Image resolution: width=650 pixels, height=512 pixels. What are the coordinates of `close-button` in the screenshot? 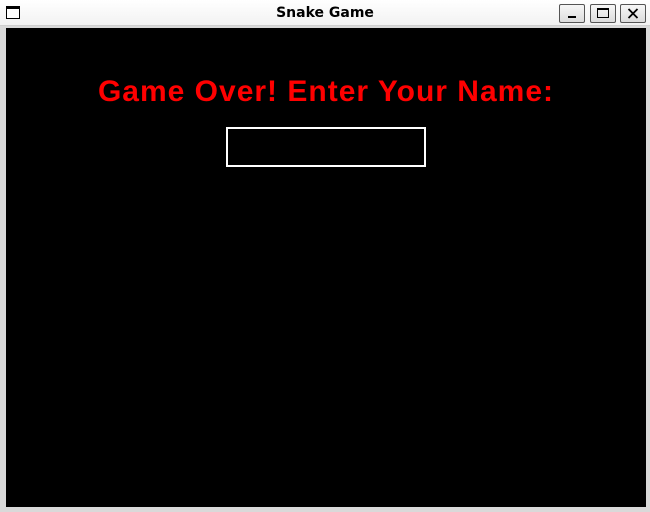 It's located at (633, 13).